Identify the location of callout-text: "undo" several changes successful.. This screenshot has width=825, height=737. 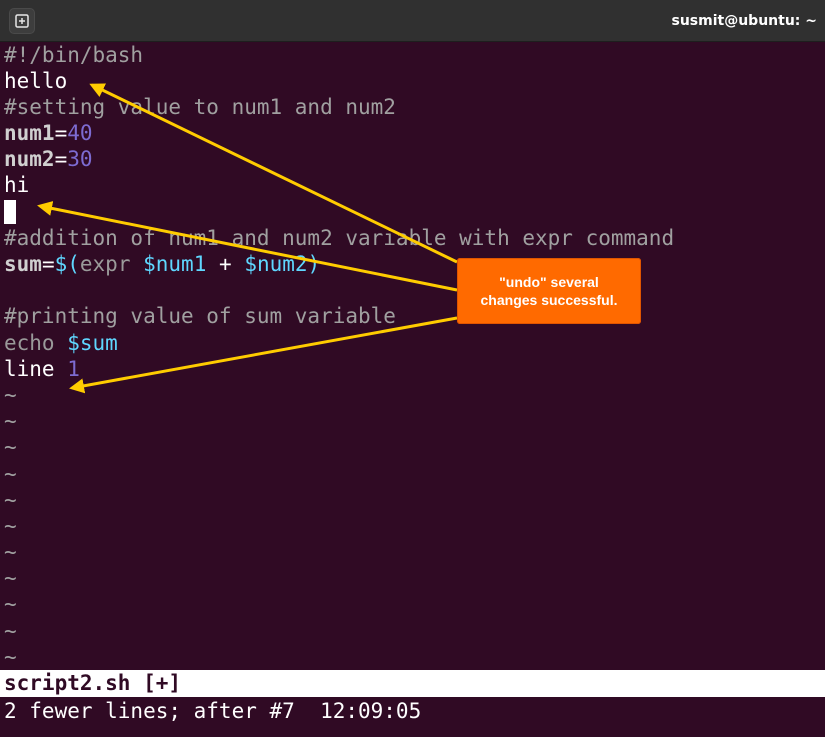
(549, 291).